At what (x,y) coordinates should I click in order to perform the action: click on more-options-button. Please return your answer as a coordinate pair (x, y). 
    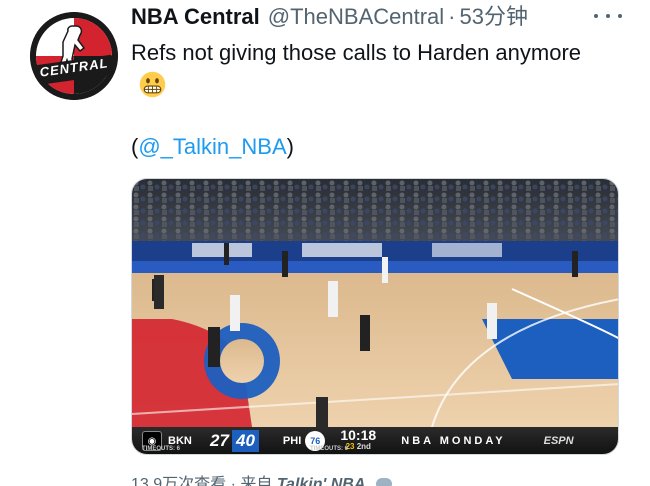
    Looking at the image, I should click on (608, 16).